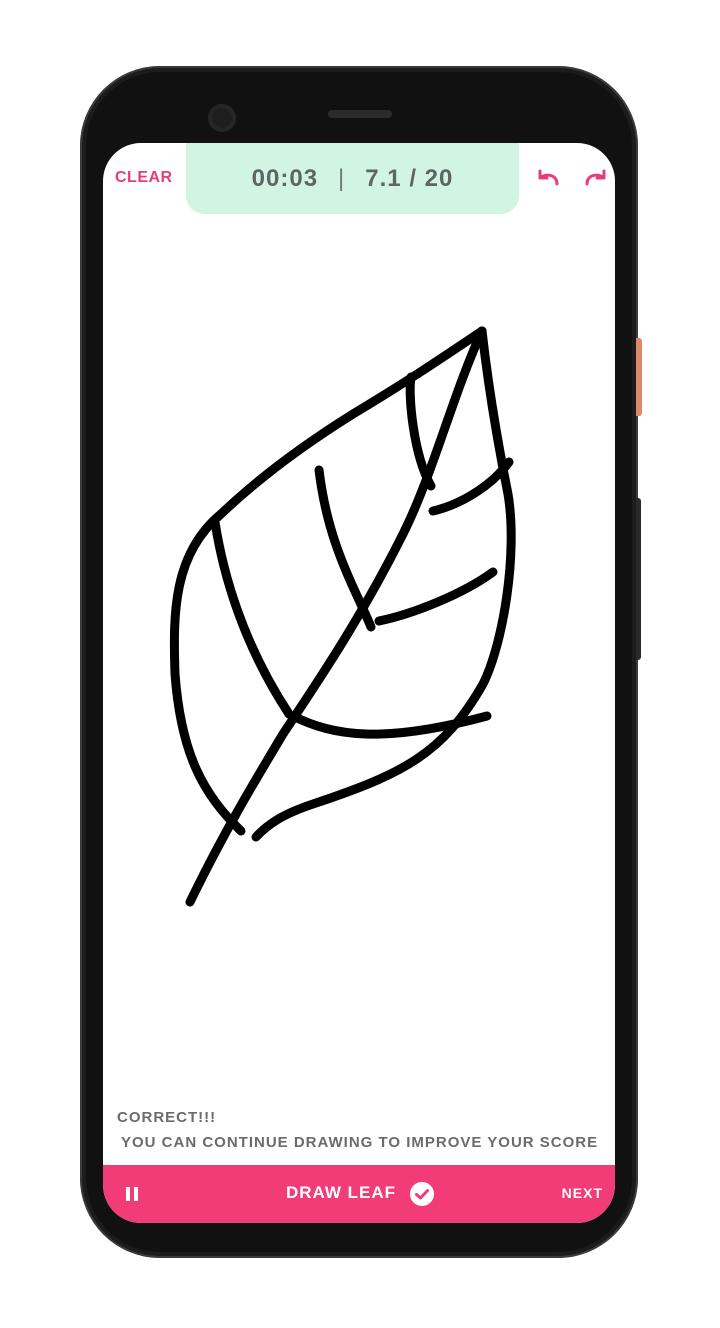 Image resolution: width=720 pixels, height=1328 pixels. I want to click on next-button: NEXT, so click(582, 1193).